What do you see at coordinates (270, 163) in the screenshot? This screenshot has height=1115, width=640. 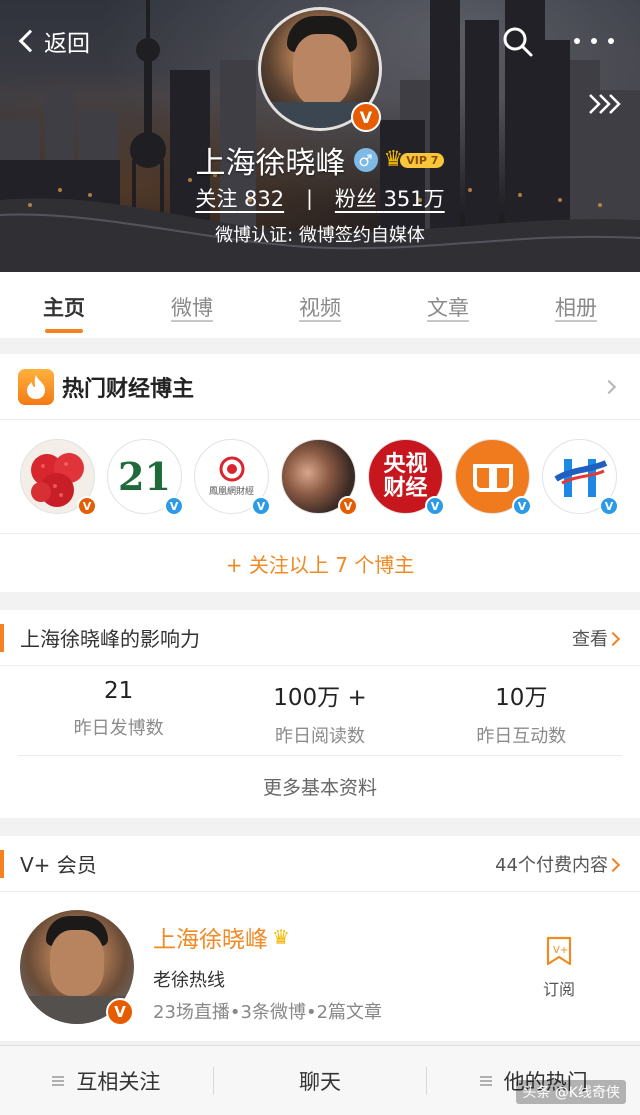 I see `user-name: 上海徐晓峰` at bounding box center [270, 163].